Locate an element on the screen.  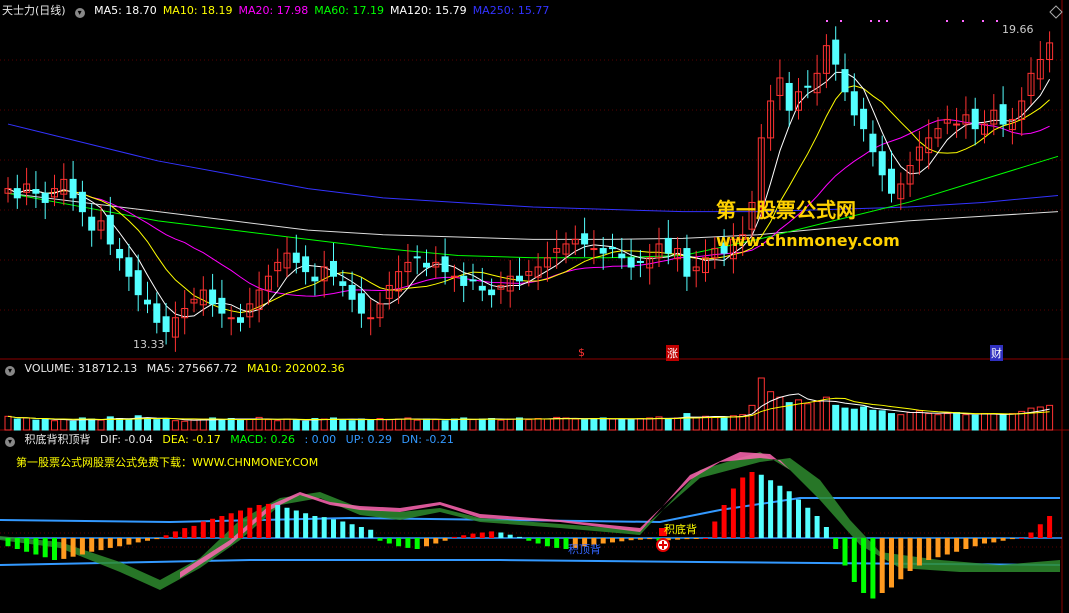
ma-label-1: MA10: 18.19 is located at coordinates (197, 10).